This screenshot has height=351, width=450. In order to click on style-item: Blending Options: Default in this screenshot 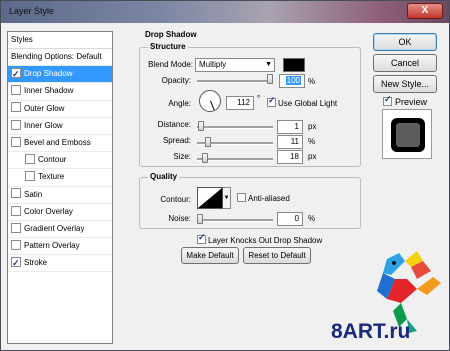, I will do `click(60, 58)`.